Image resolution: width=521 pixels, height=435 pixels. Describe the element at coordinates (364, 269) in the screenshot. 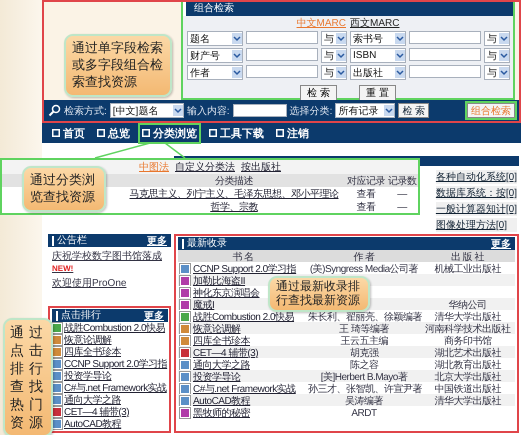

I see `table-cell-text: (美)Syngress Media公司著` at that location.